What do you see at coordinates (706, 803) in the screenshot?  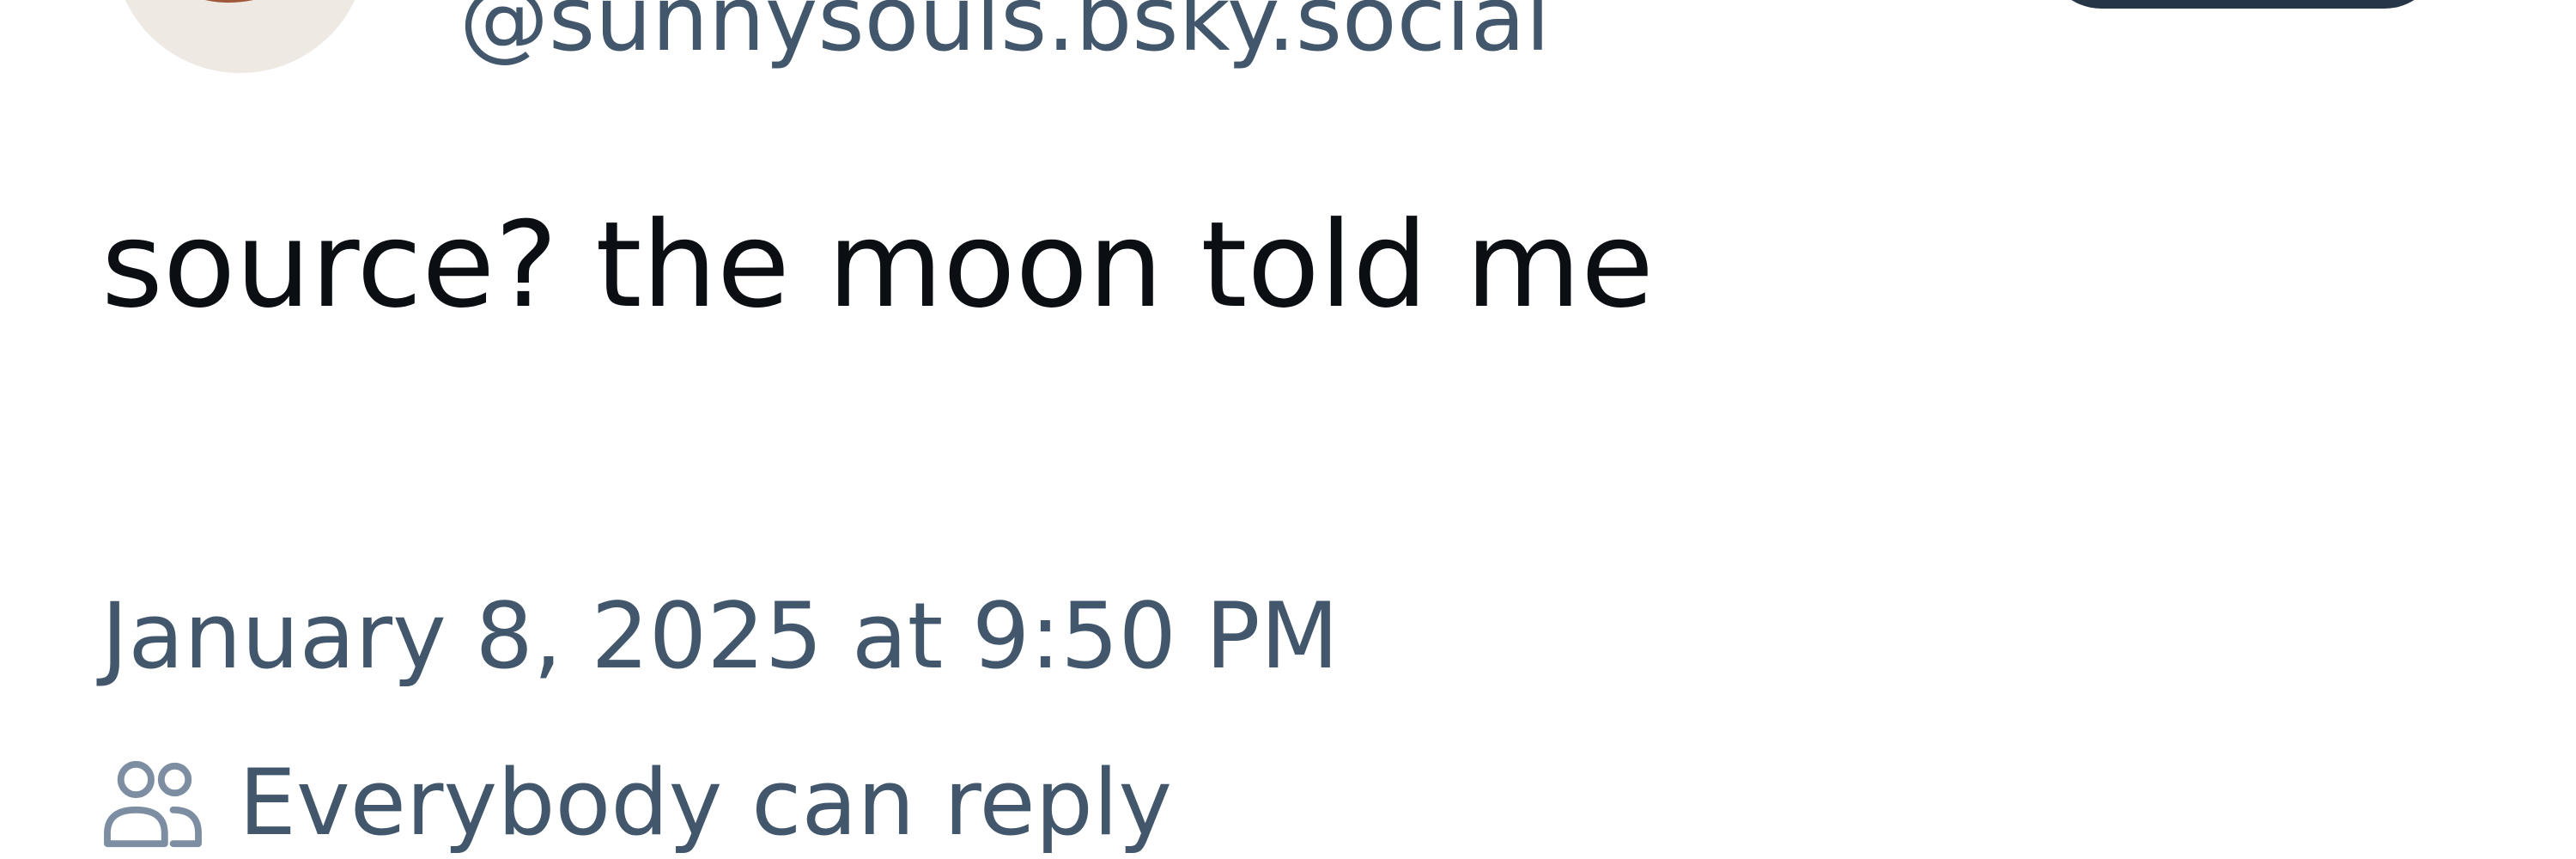 I see `reply-setting-label: Everybody can reply` at bounding box center [706, 803].